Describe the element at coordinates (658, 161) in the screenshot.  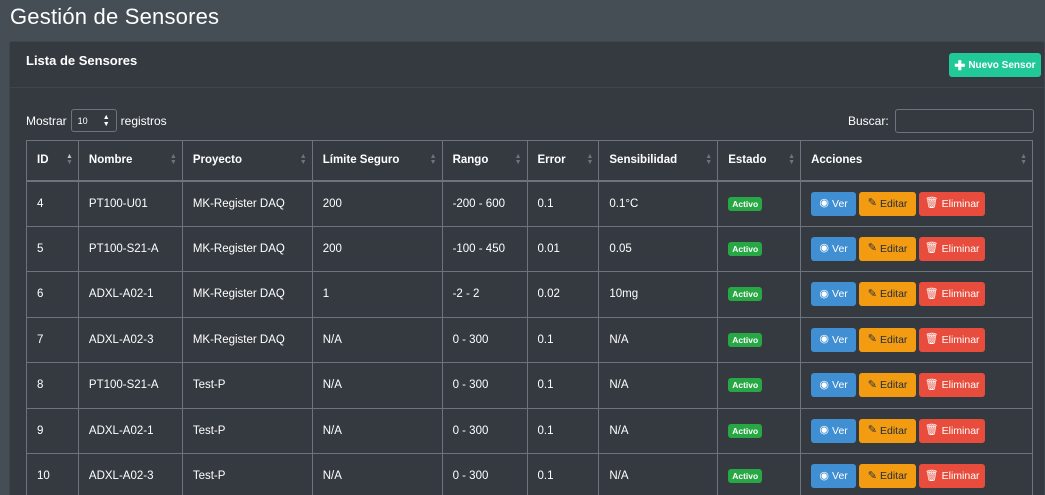
I see `header-sensibilidad: Sensibilidad ▲ ▼` at that location.